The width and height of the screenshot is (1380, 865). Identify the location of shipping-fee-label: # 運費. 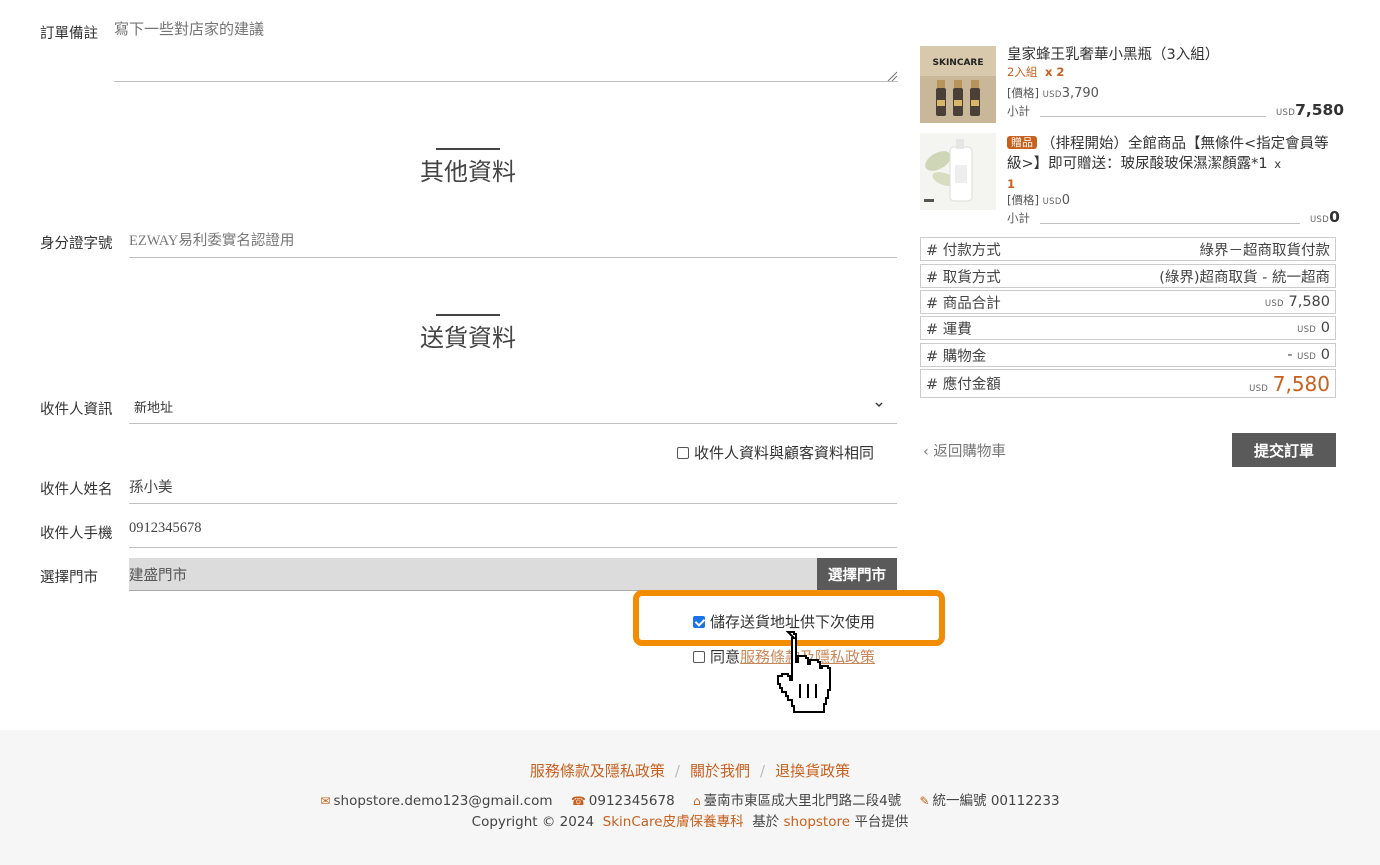
(949, 329).